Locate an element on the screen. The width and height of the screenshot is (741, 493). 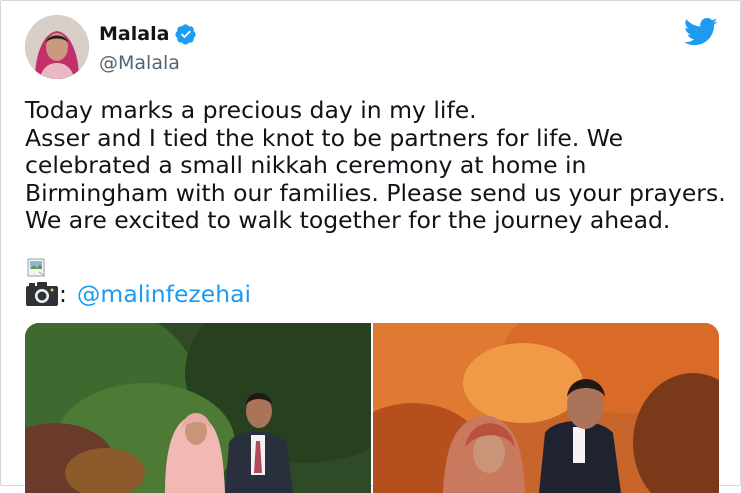
camera-icon is located at coordinates (42, 294).